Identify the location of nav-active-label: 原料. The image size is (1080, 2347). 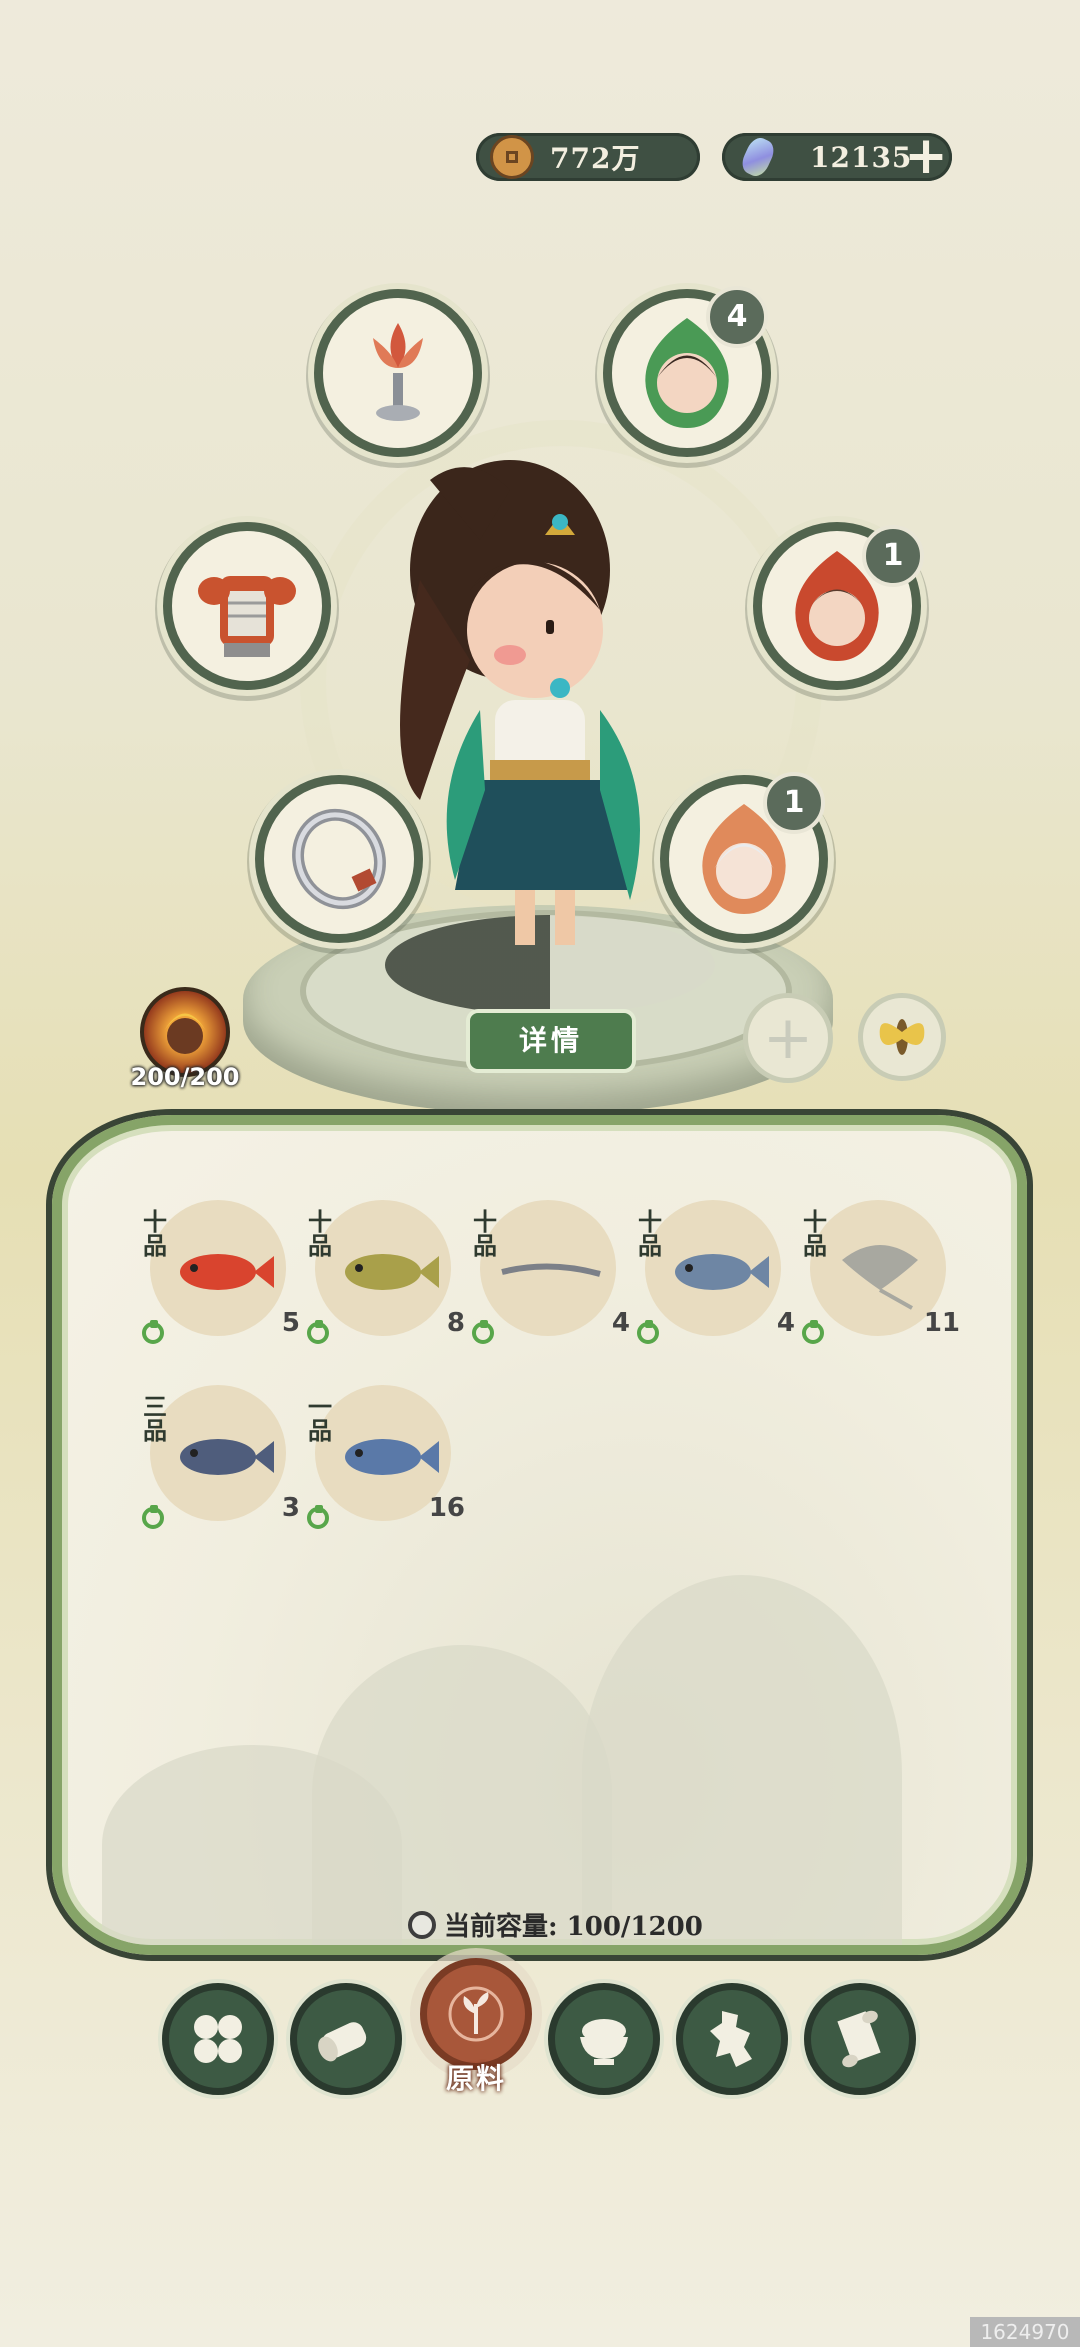
(475, 2078).